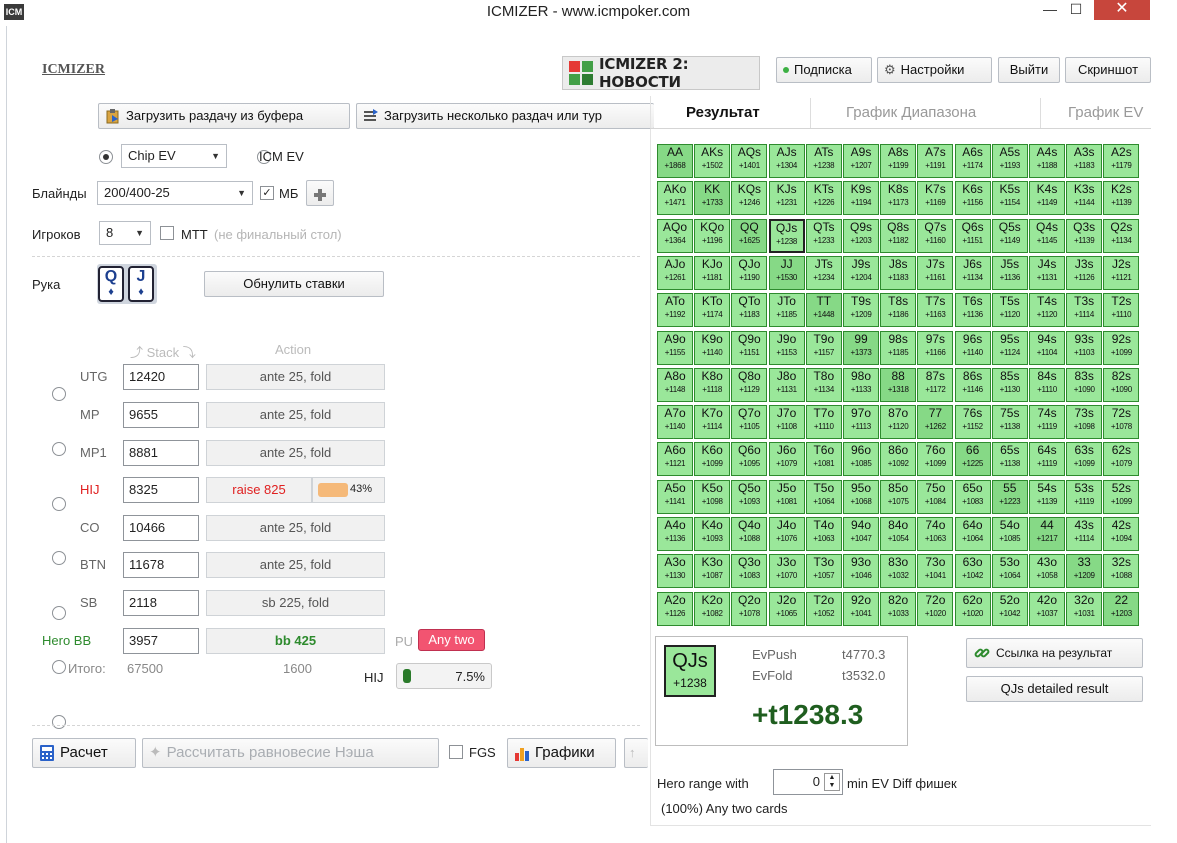  Describe the element at coordinates (898, 496) in the screenshot. I see `hand-cell-85o: 85o +1075` at that location.